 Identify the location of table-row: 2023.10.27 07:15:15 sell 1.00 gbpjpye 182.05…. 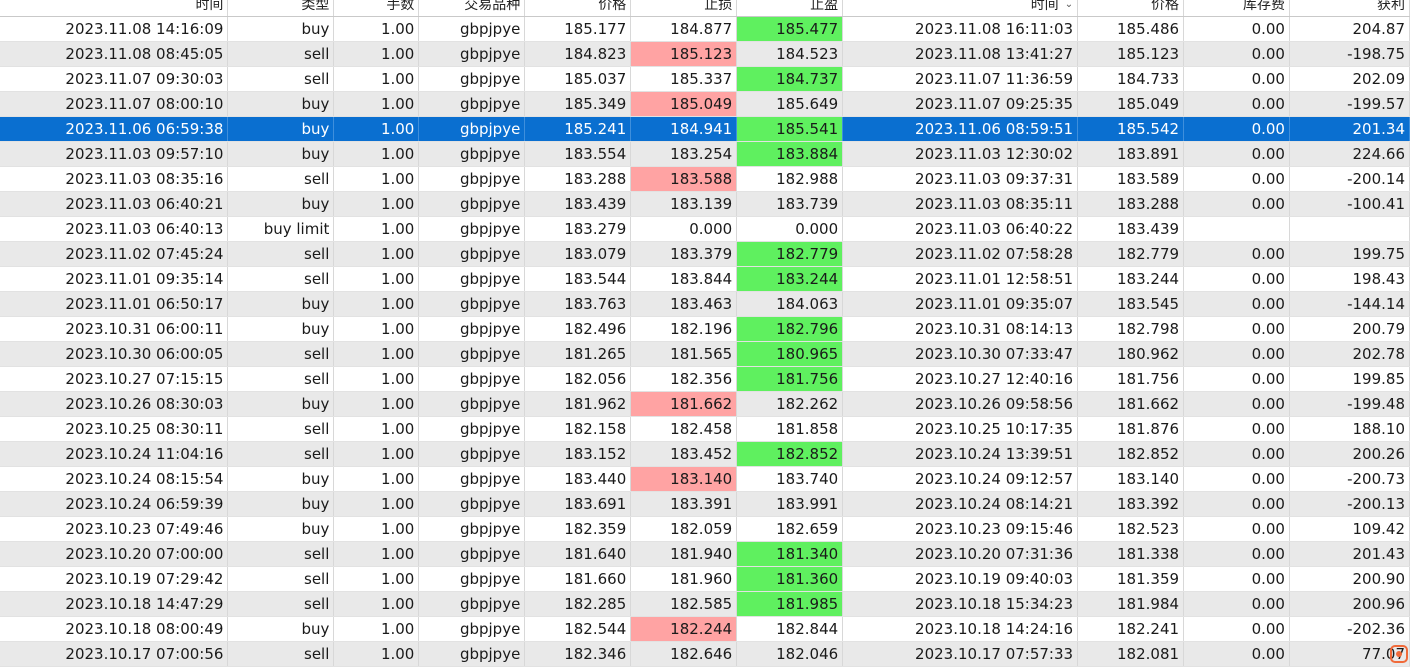
(705, 379).